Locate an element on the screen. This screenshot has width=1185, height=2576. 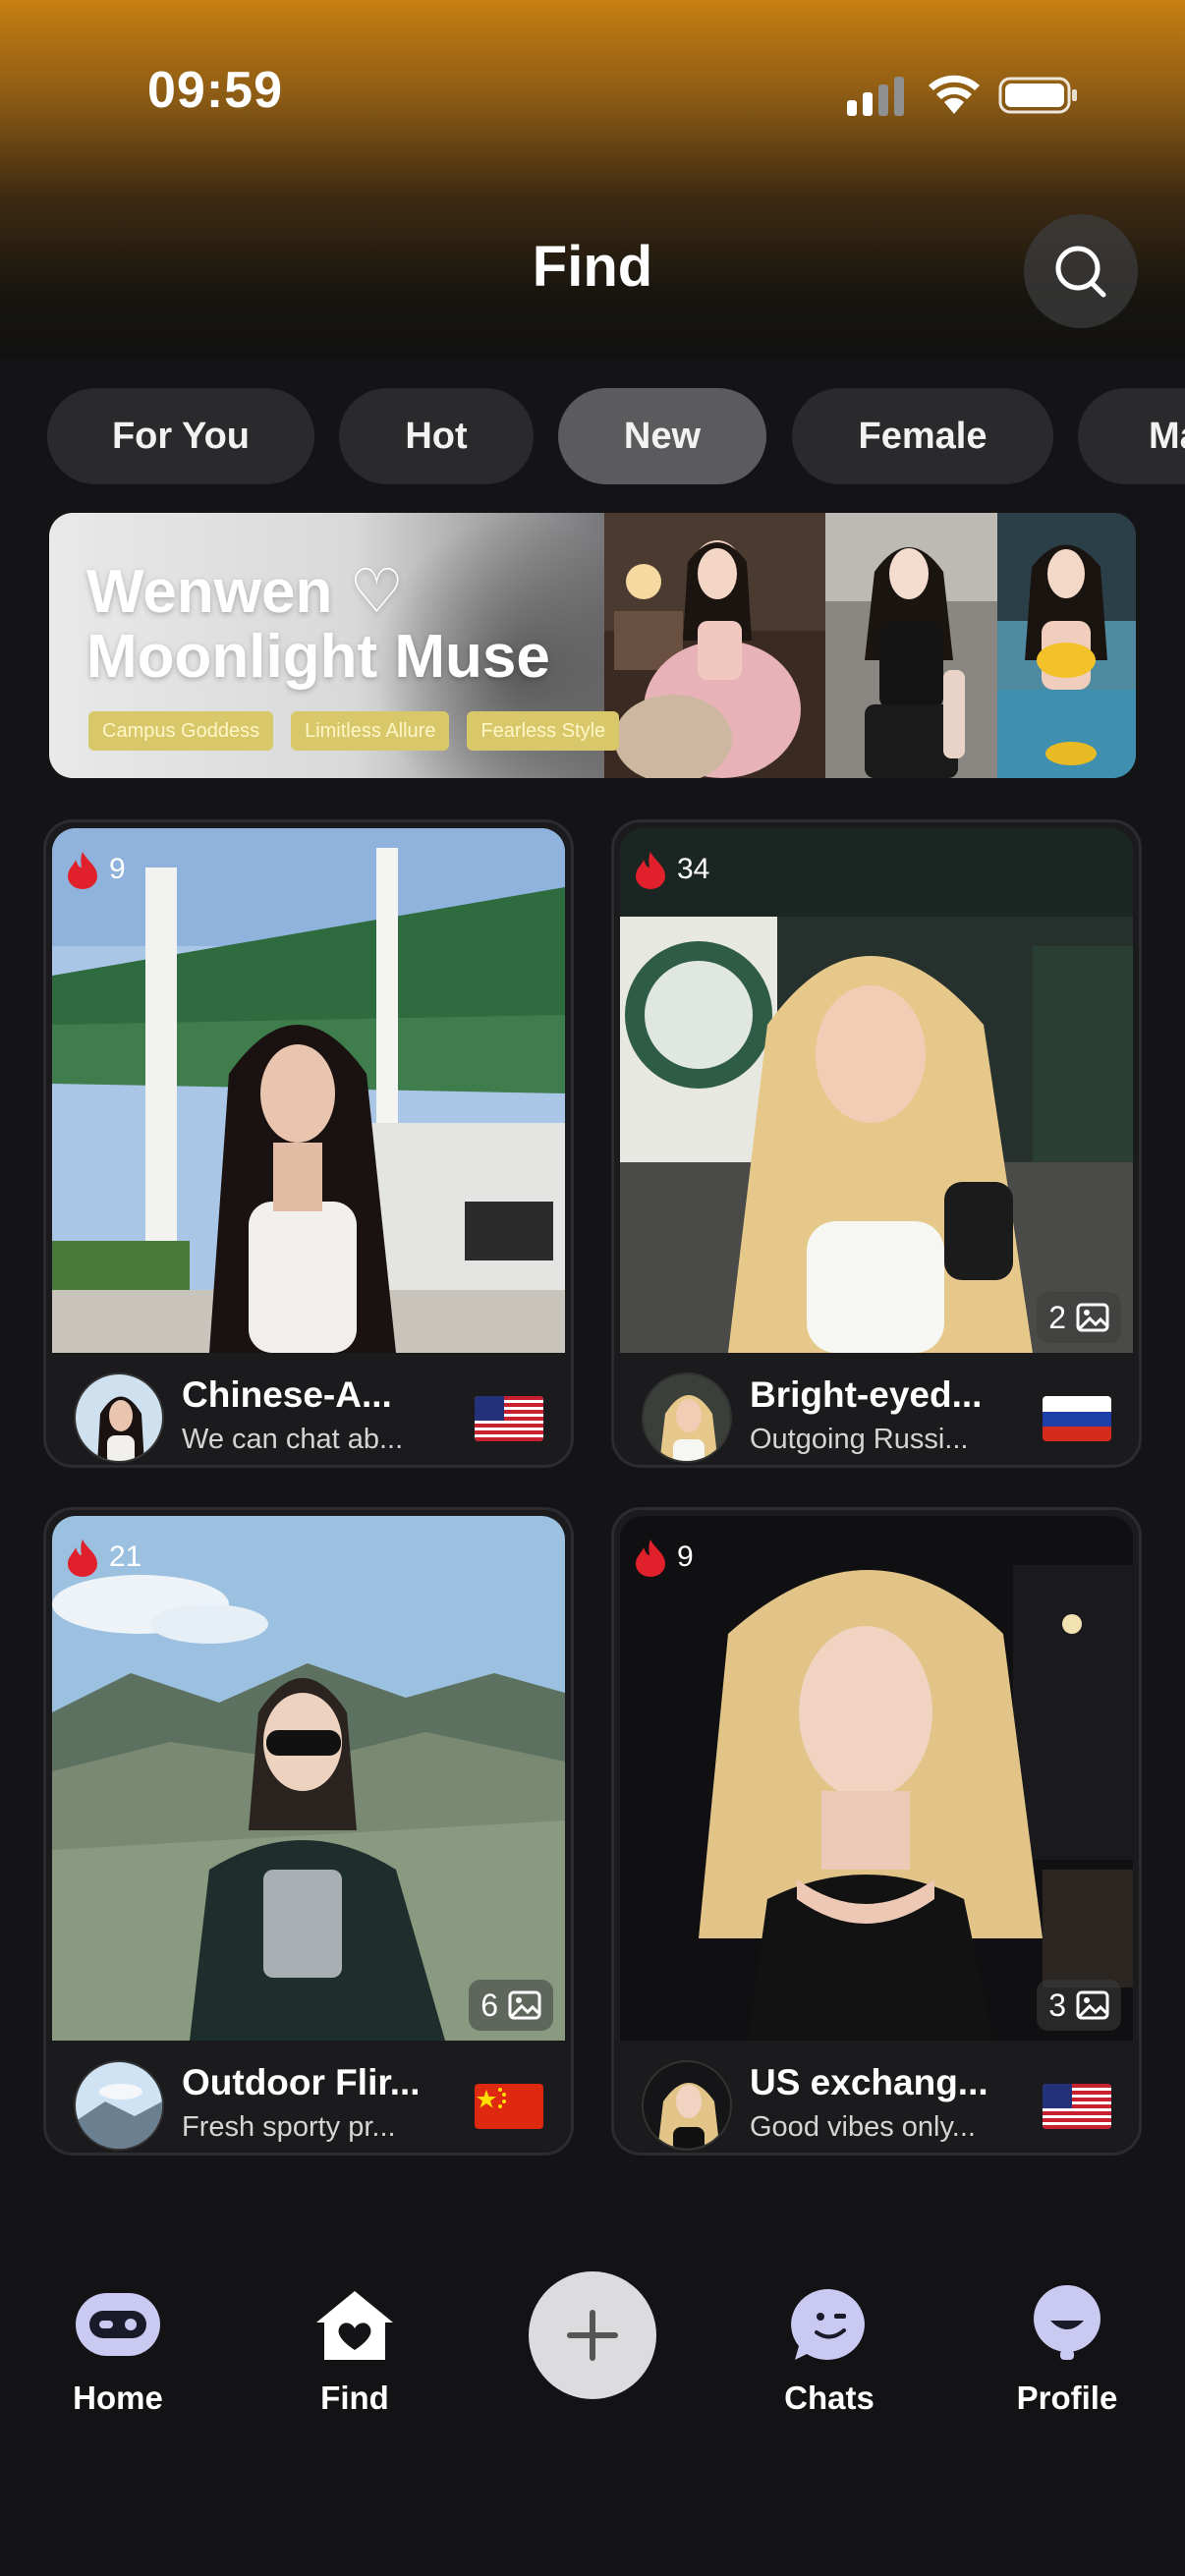
banner-tag-limitless-allure: Limitless Allure is located at coordinates (371, 731).